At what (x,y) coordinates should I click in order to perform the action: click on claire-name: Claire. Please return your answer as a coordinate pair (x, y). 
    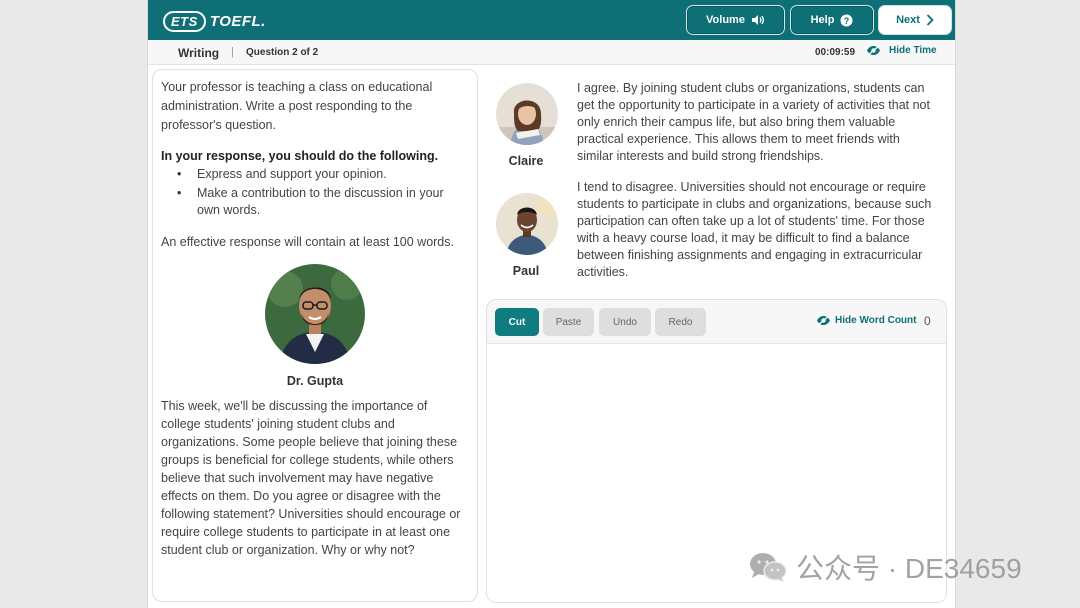
    Looking at the image, I should click on (526, 161).